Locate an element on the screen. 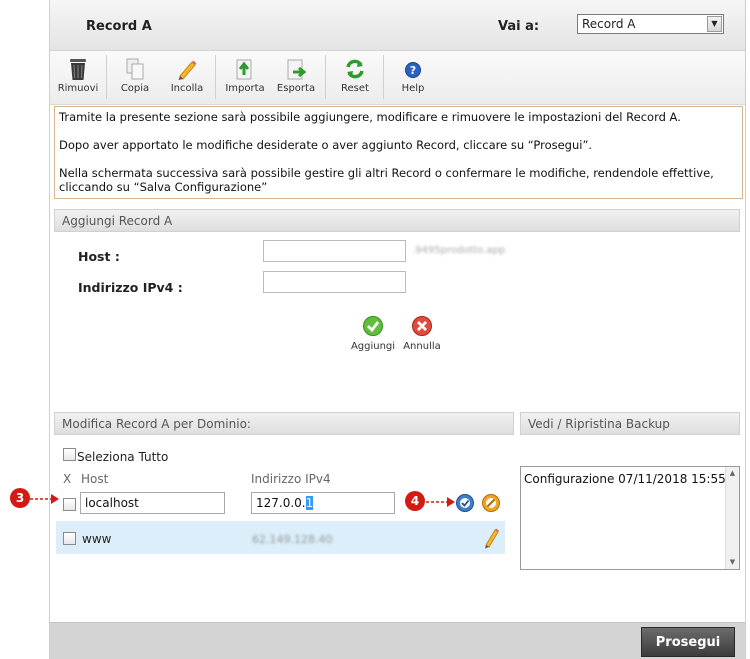 Image resolution: width=750 pixels, height=659 pixels. pencil-icon is located at coordinates (187, 70).